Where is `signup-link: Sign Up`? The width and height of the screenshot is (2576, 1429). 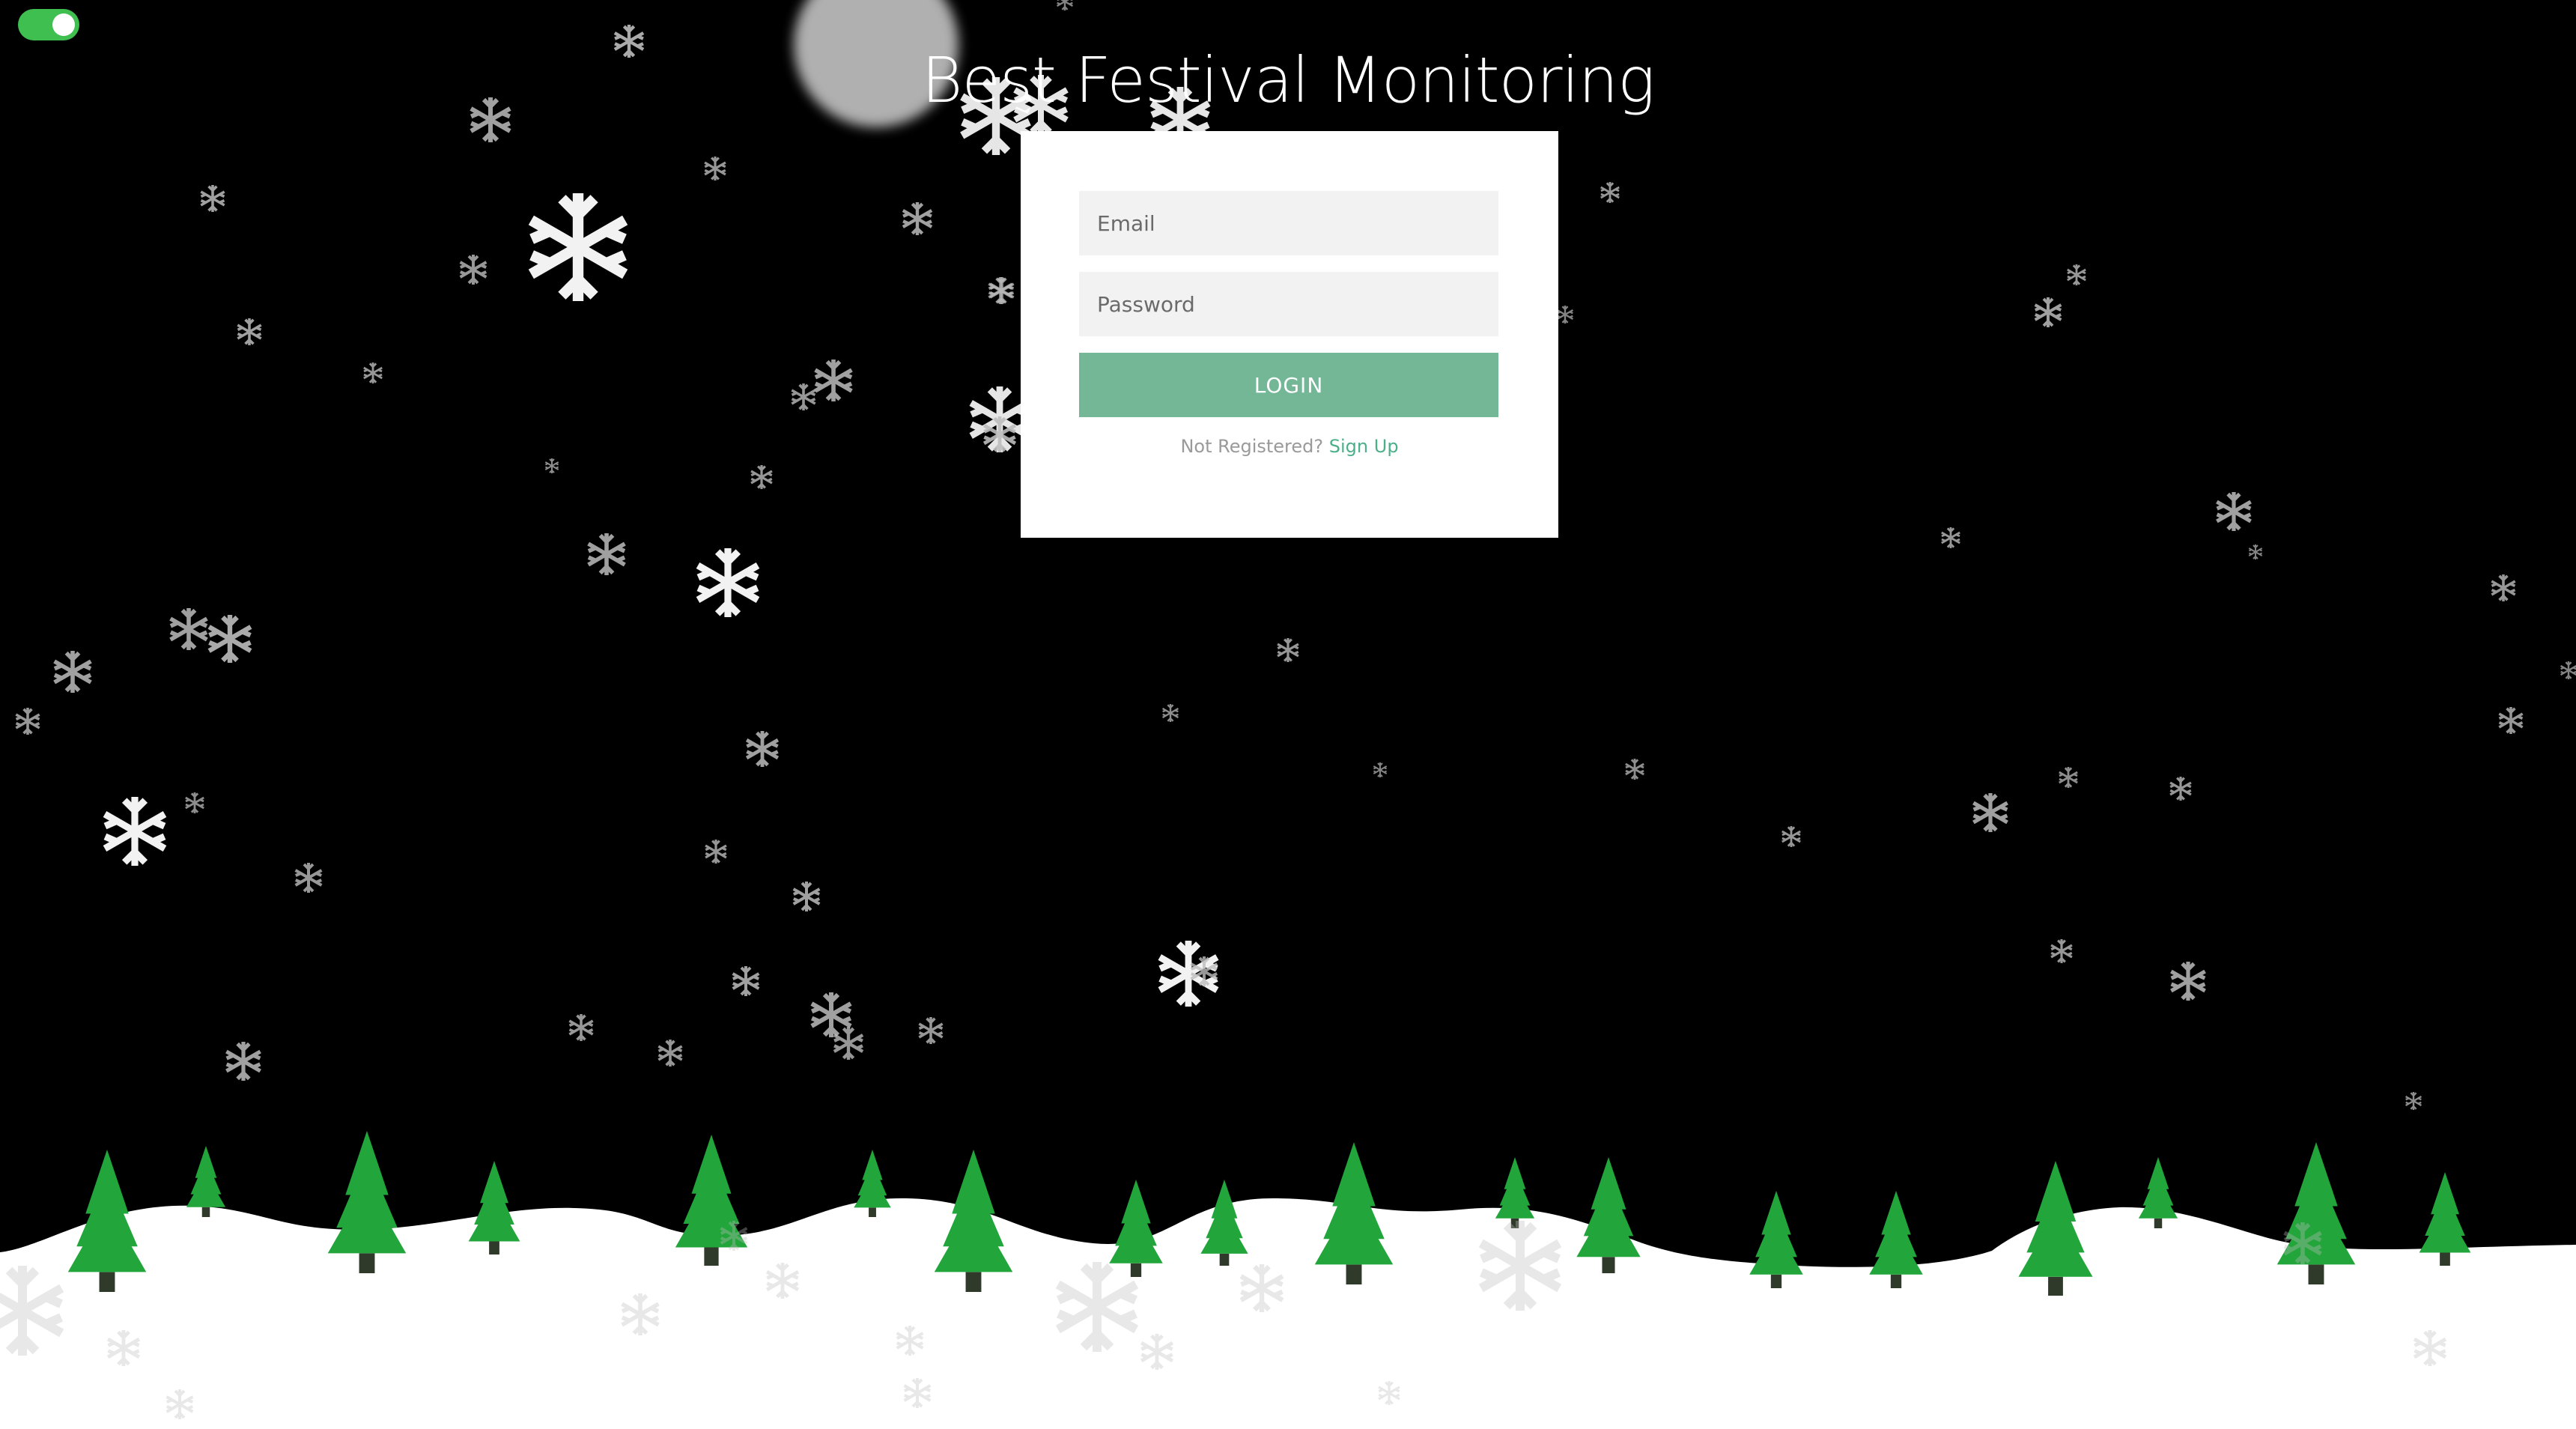
signup-link: Sign Up is located at coordinates (1364, 447).